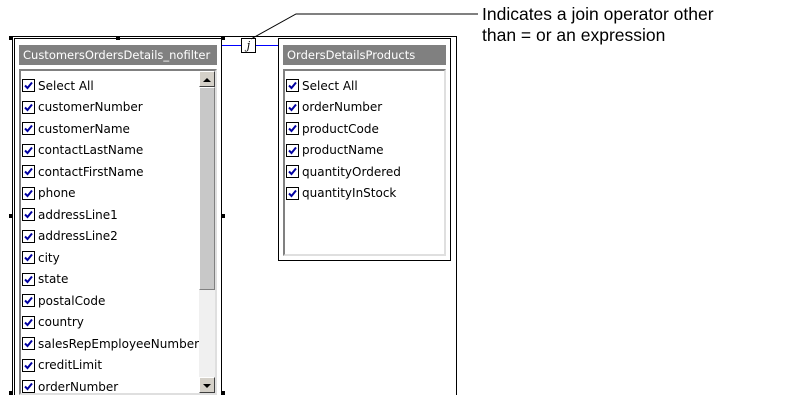  What do you see at coordinates (118, 280) in the screenshot?
I see `list-item: state` at bounding box center [118, 280].